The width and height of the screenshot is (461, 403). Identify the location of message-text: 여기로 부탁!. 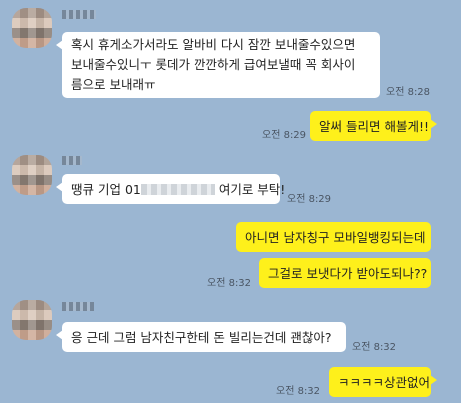
(250, 189).